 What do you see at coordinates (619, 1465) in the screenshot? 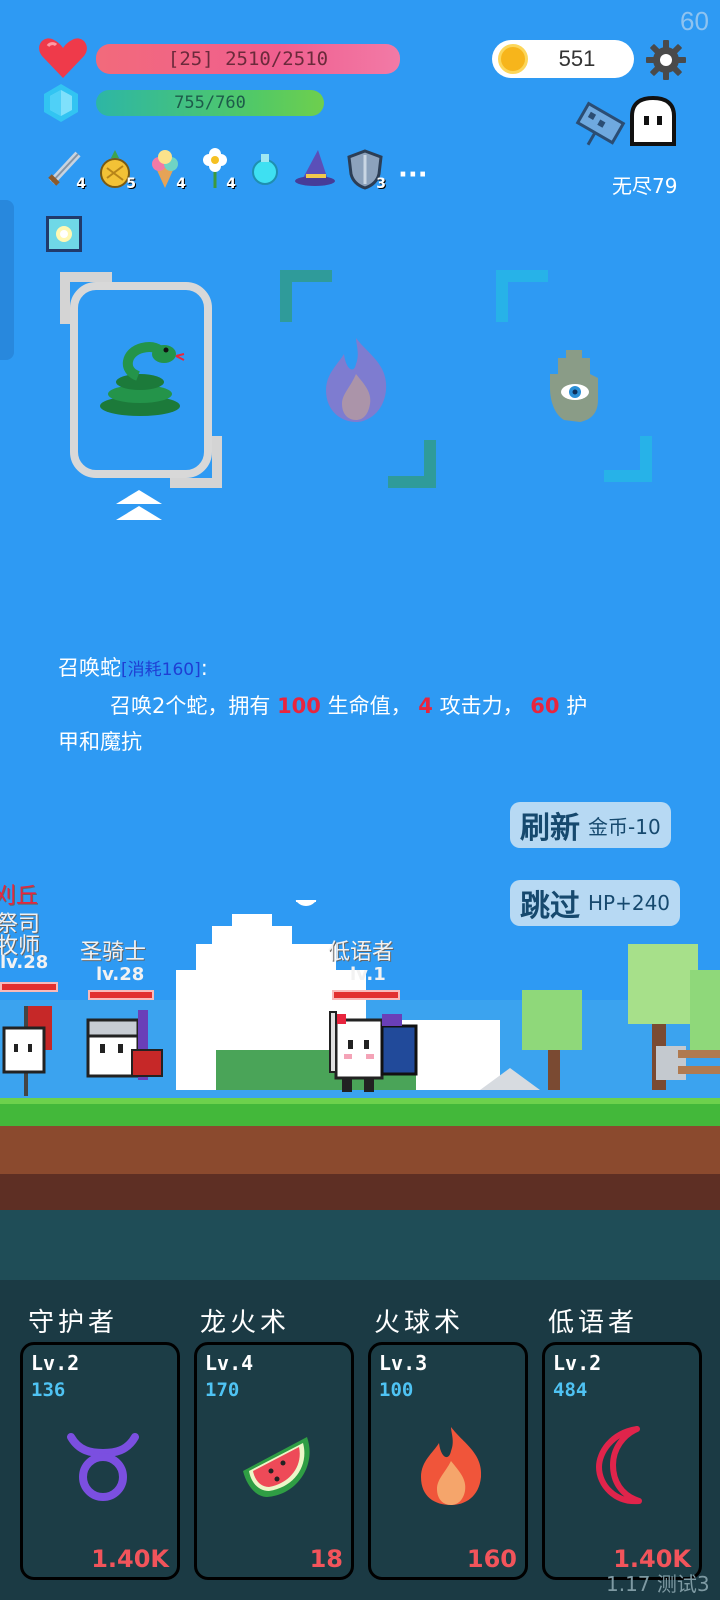
I see `crescent-moon-icon` at bounding box center [619, 1465].